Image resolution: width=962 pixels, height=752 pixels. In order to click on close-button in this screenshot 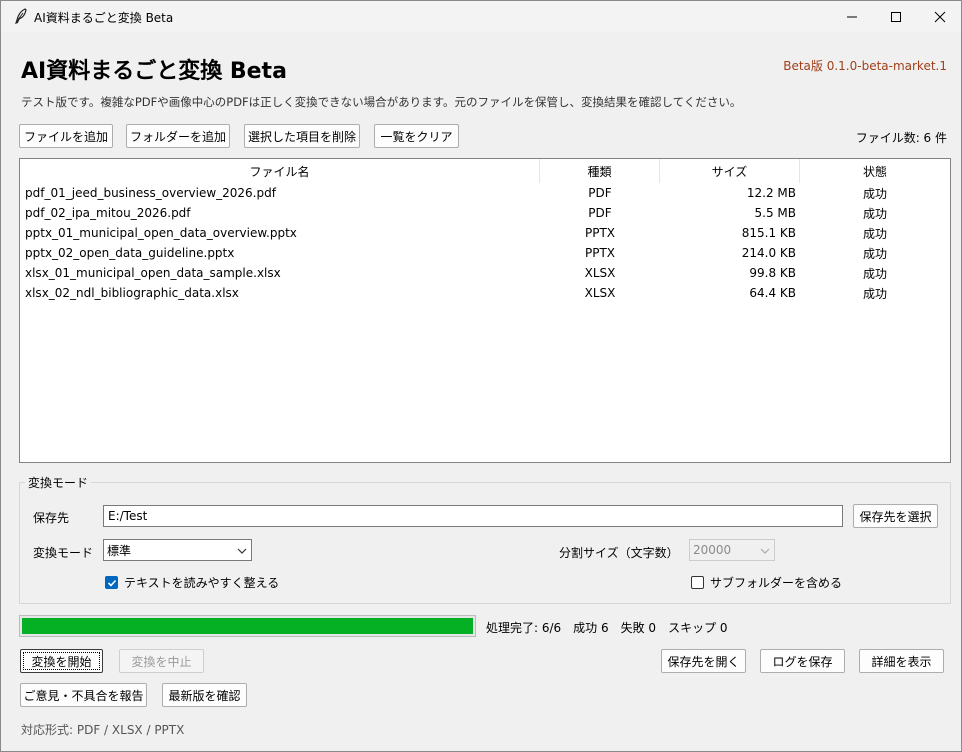, I will do `click(939, 16)`.